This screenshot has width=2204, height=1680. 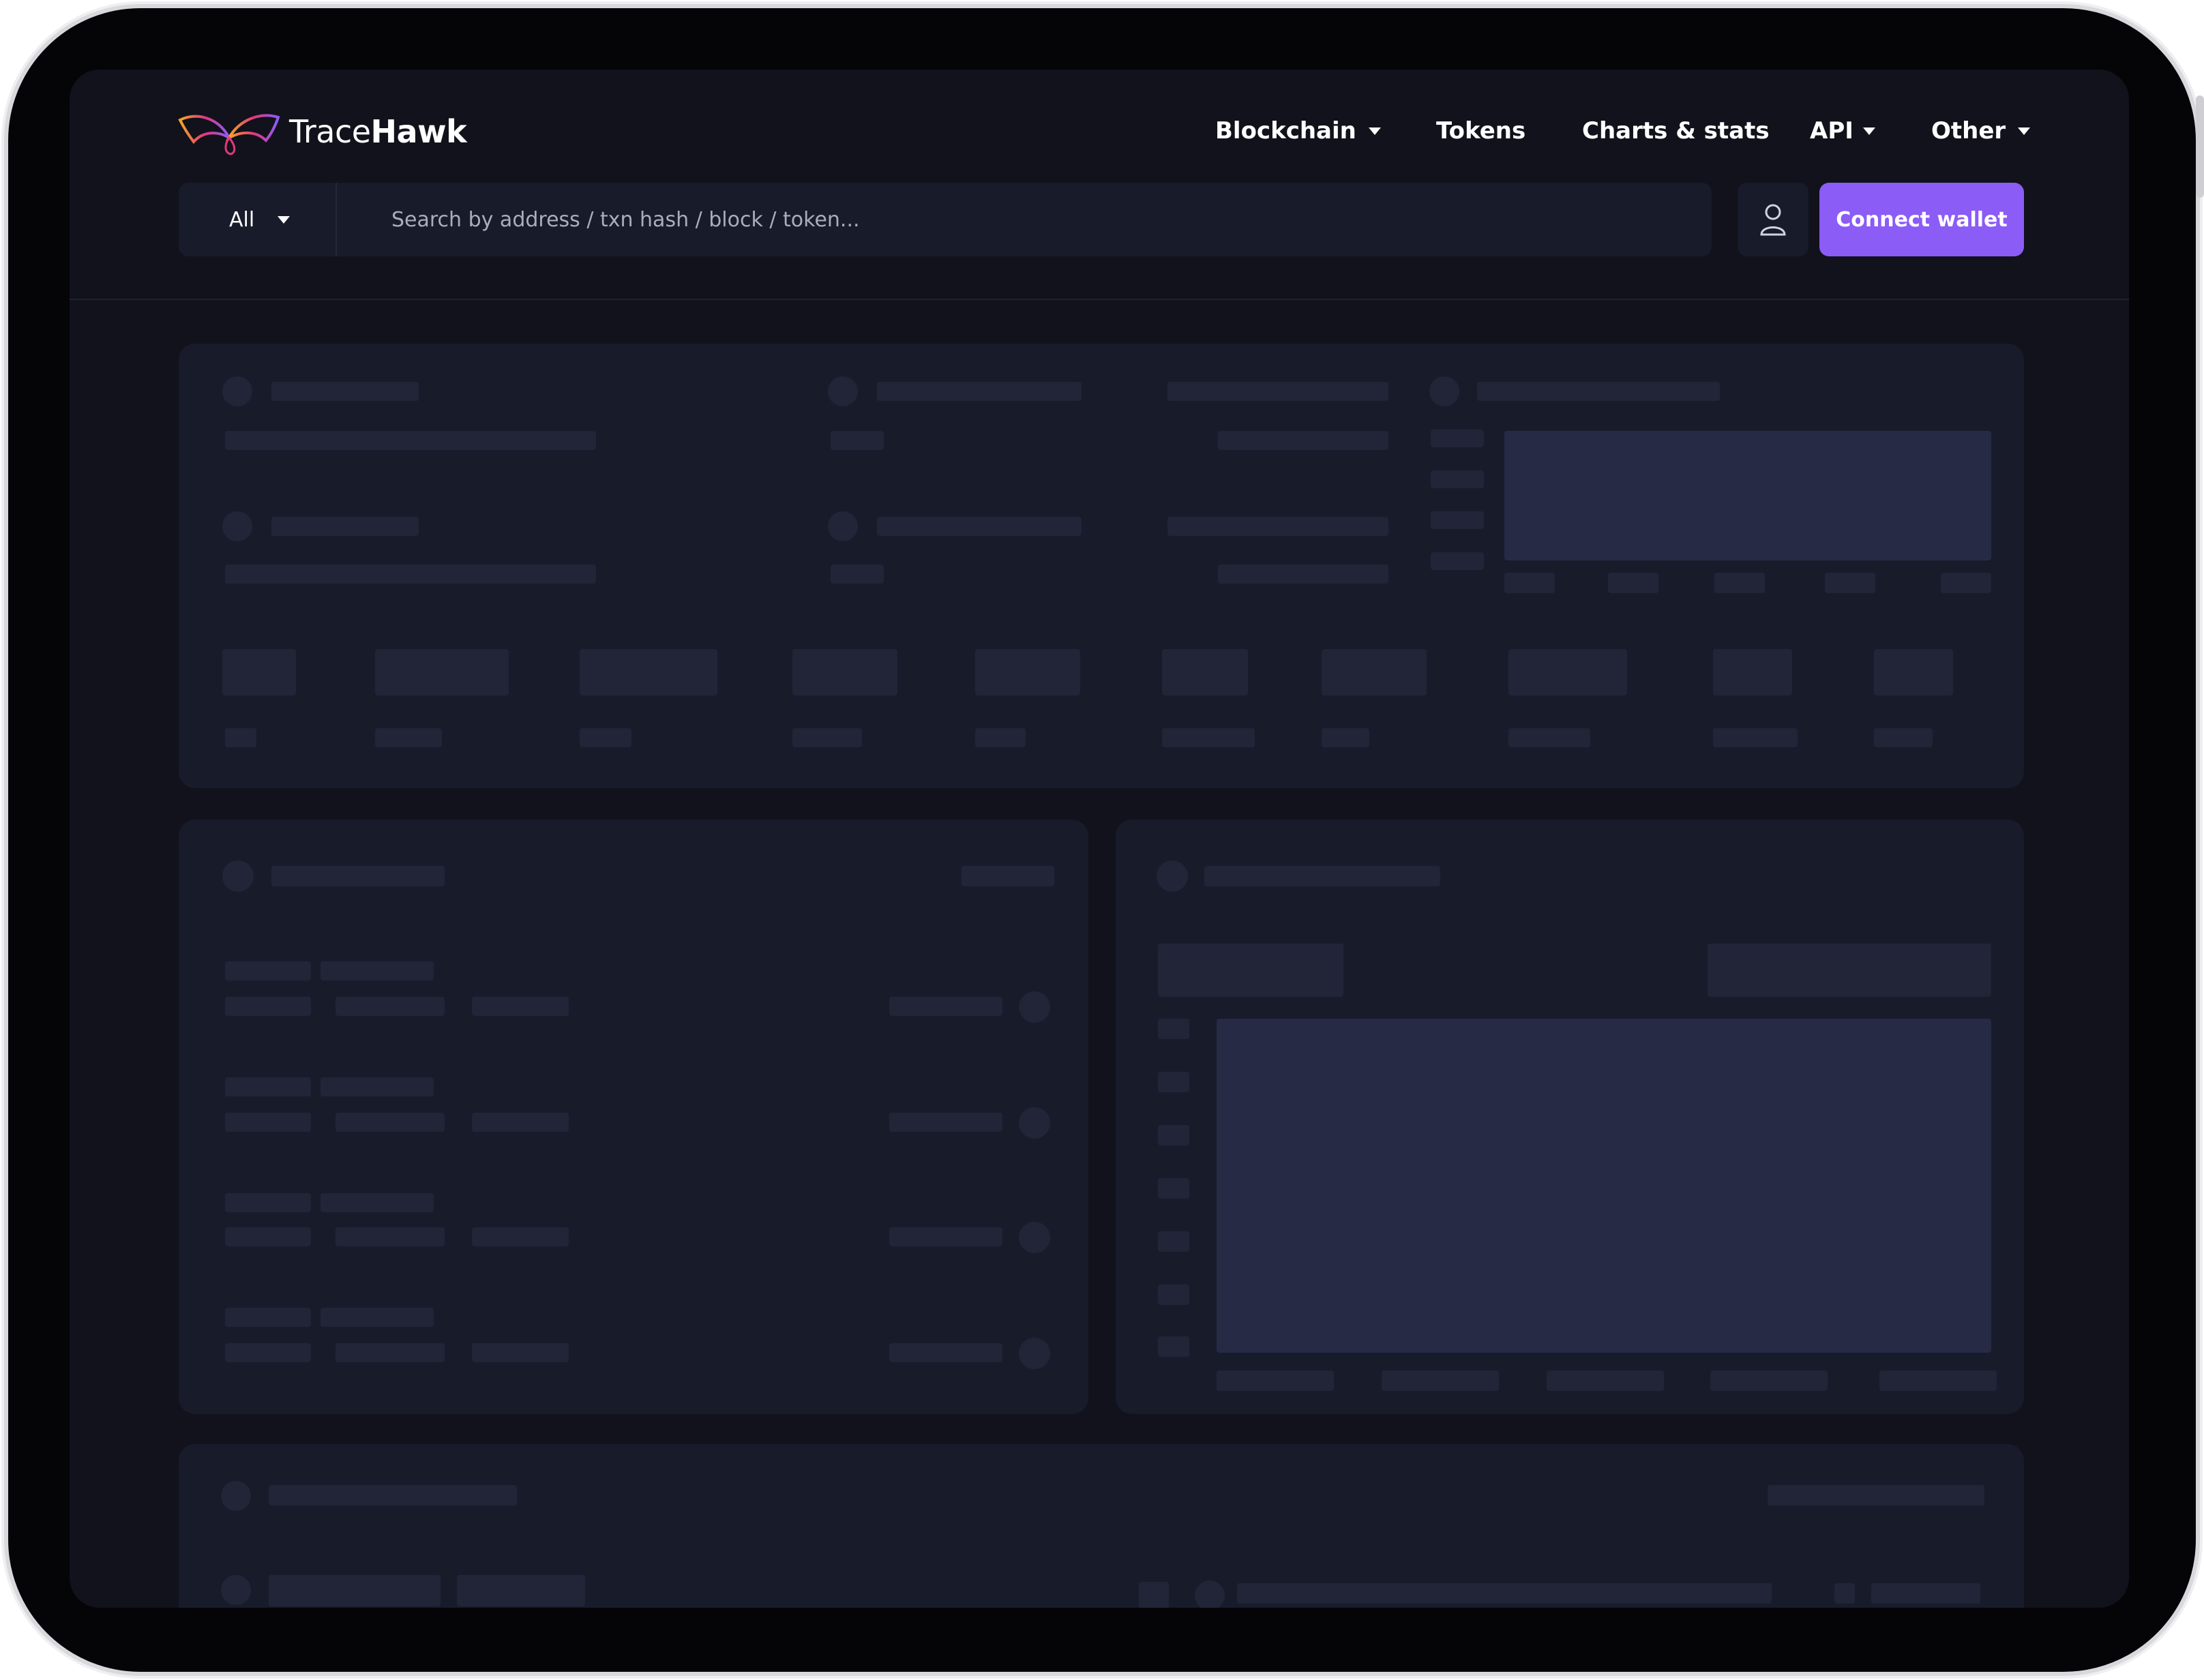 I want to click on nav-blockchain: Blockchain, so click(x=1298, y=130).